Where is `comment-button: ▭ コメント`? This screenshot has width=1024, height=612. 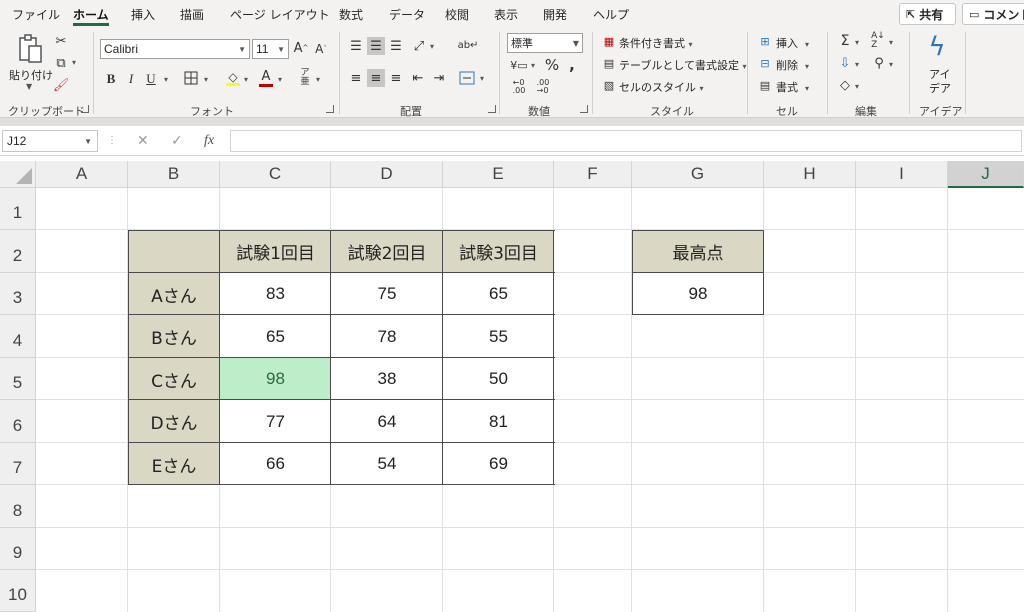 comment-button: ▭ コメント is located at coordinates (993, 14).